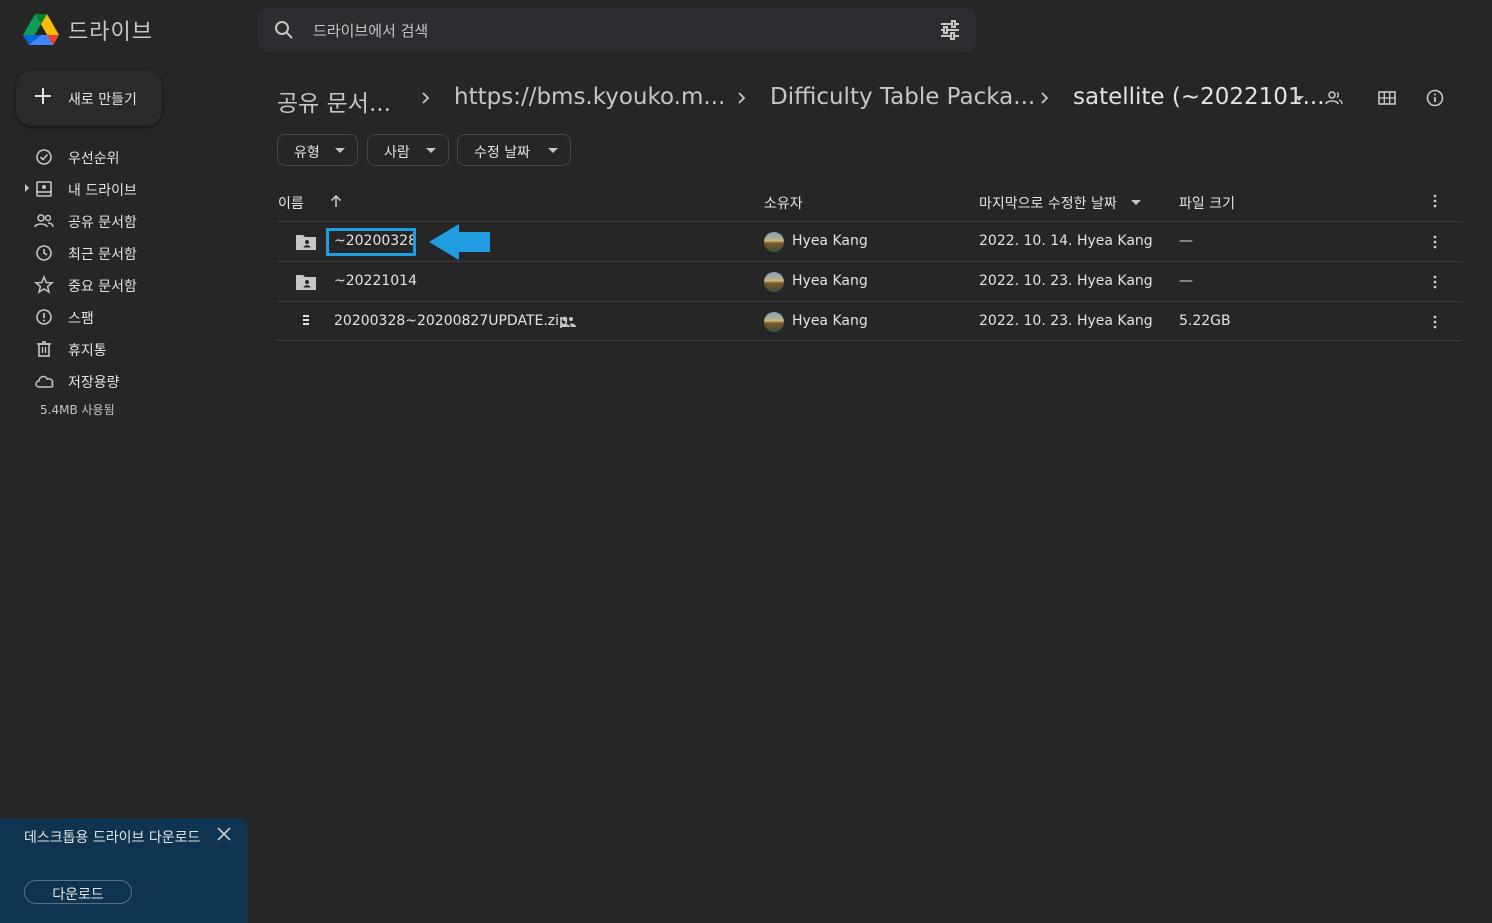  I want to click on spam-icon, so click(44, 317).